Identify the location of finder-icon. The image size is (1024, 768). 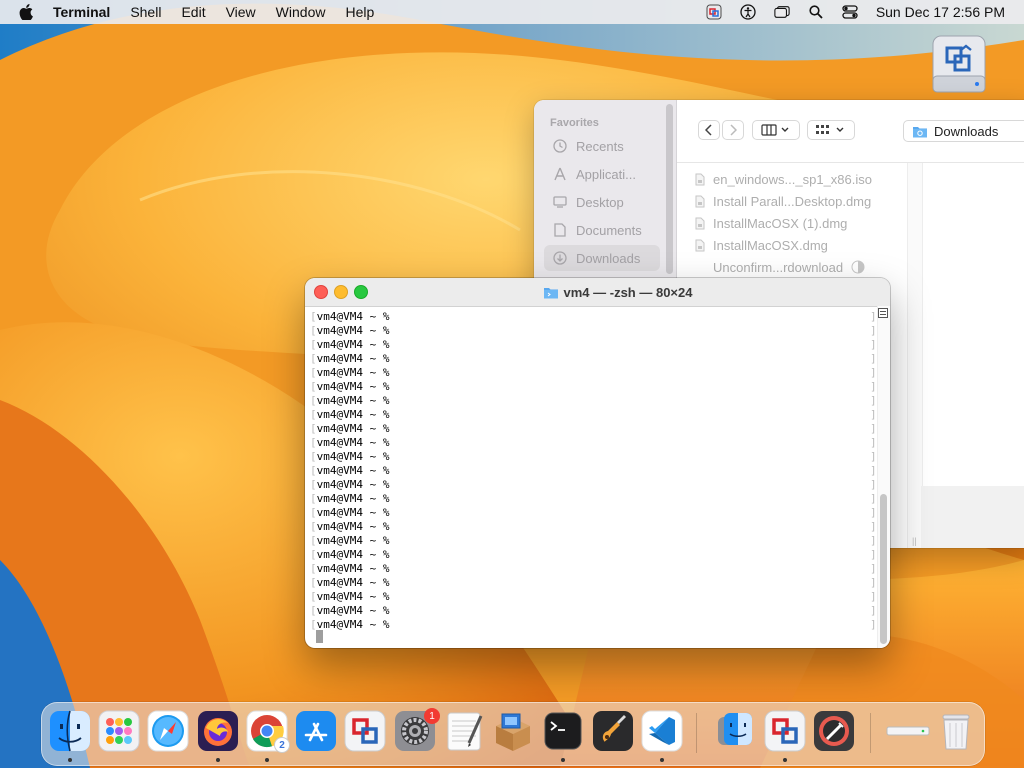
(70, 731).